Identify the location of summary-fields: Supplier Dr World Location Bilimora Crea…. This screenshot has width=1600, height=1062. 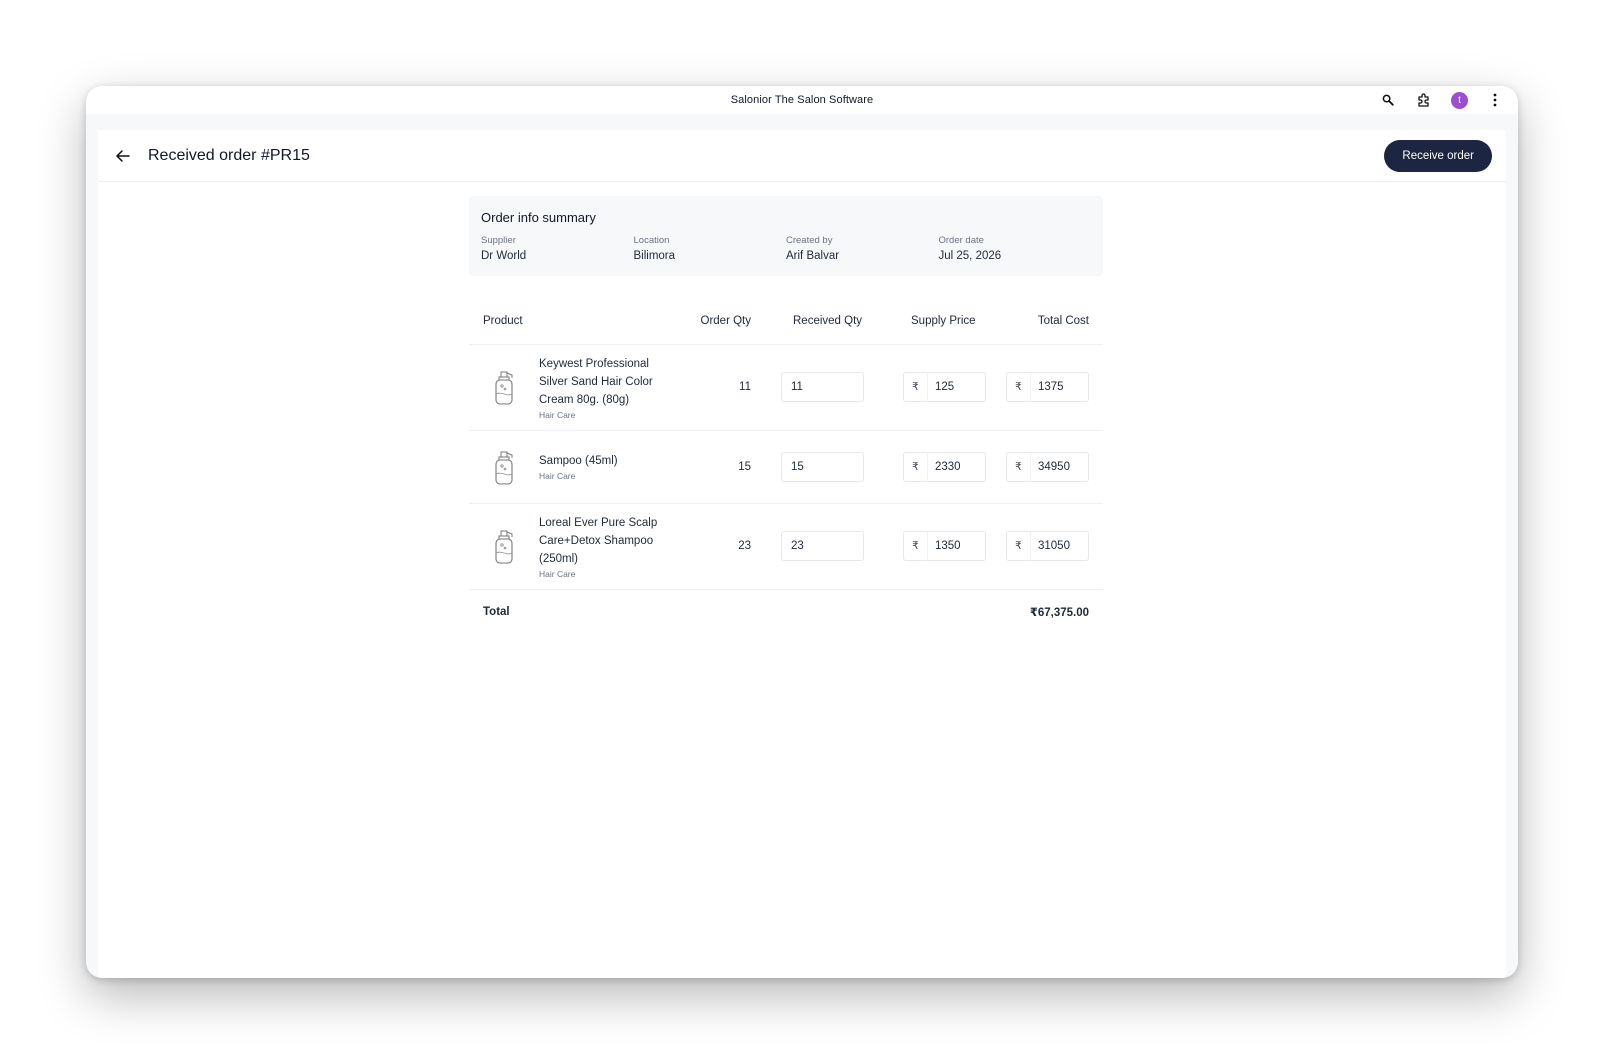
(786, 248).